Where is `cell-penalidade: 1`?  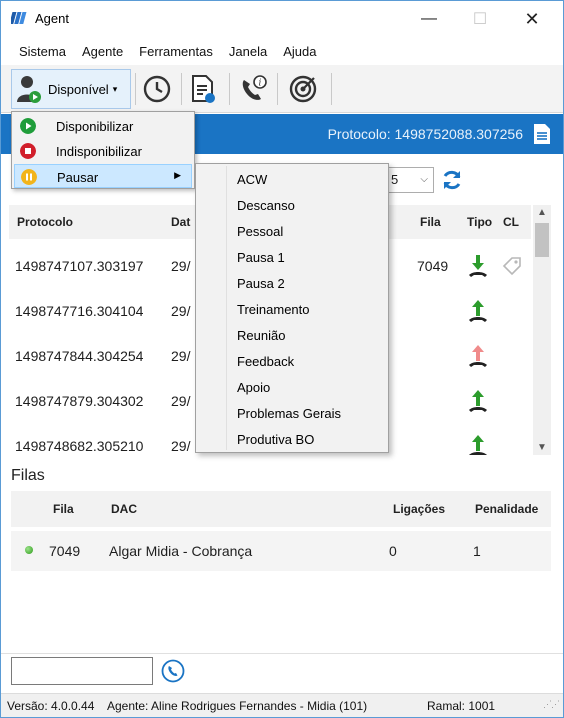 cell-penalidade: 1 is located at coordinates (477, 551).